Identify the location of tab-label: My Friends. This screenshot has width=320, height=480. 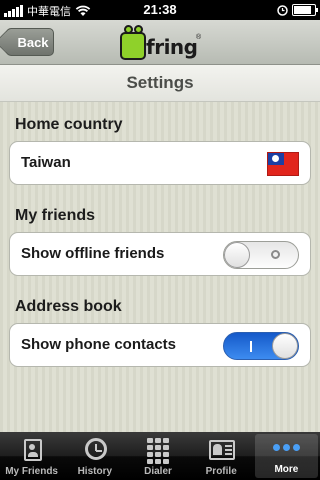
(31, 471).